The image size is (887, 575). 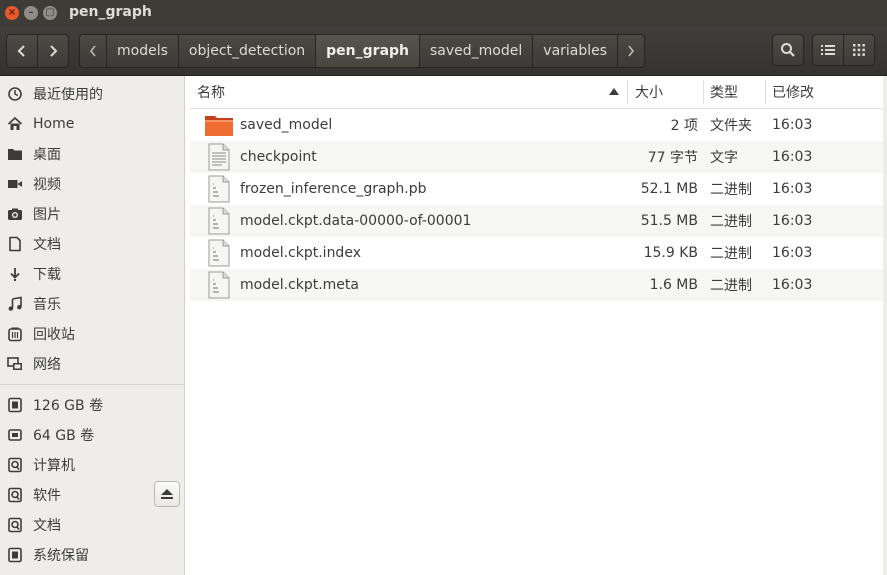 What do you see at coordinates (575, 51) in the screenshot?
I see `breadcrumb-variables: variables` at bounding box center [575, 51].